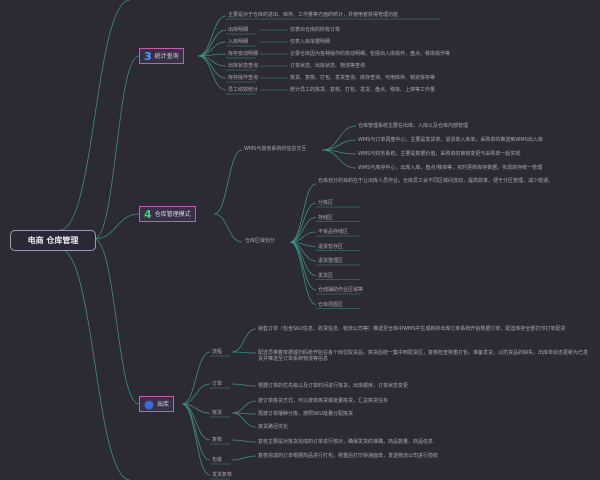  I want to click on branch-outbound: 出库, so click(157, 404).